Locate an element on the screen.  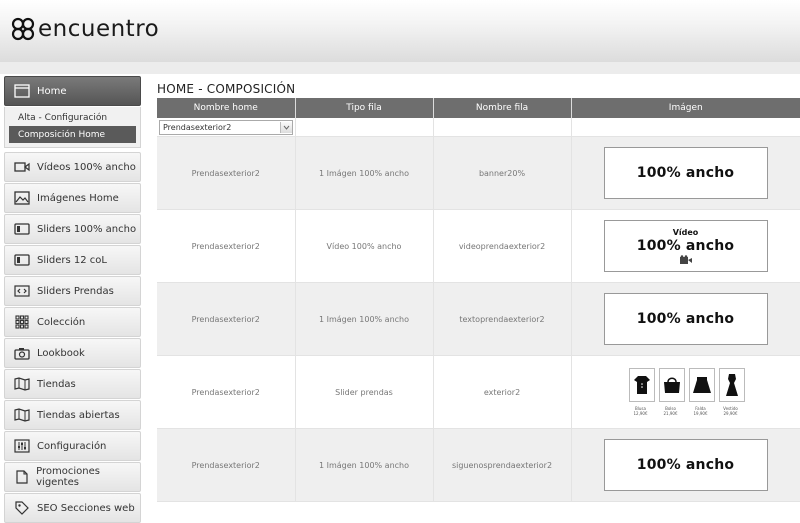
sidebar-item-videos: Vídeos 100% ancho is located at coordinates (72, 167).